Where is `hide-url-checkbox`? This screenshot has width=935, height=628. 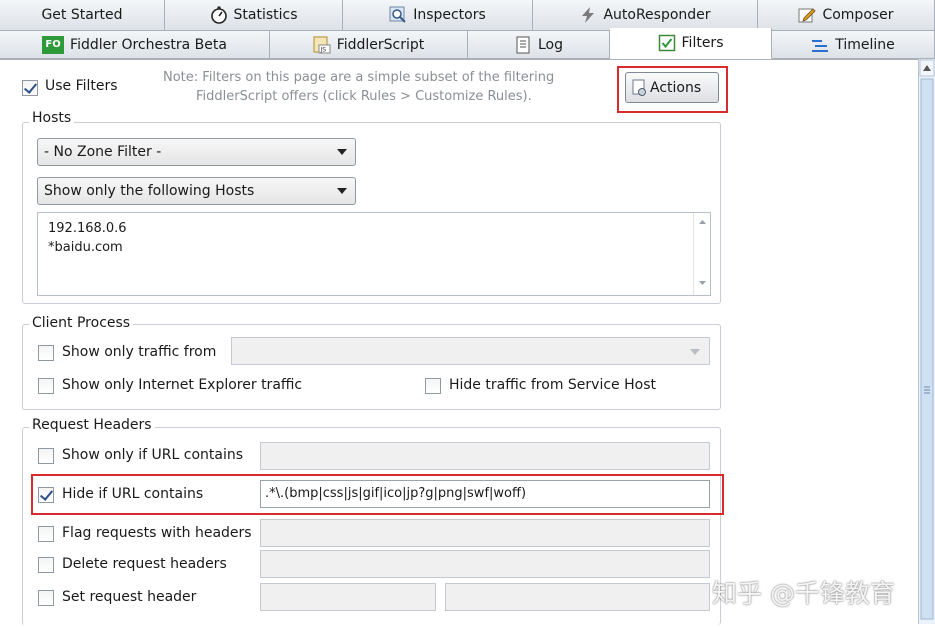
hide-url-checkbox is located at coordinates (46, 495).